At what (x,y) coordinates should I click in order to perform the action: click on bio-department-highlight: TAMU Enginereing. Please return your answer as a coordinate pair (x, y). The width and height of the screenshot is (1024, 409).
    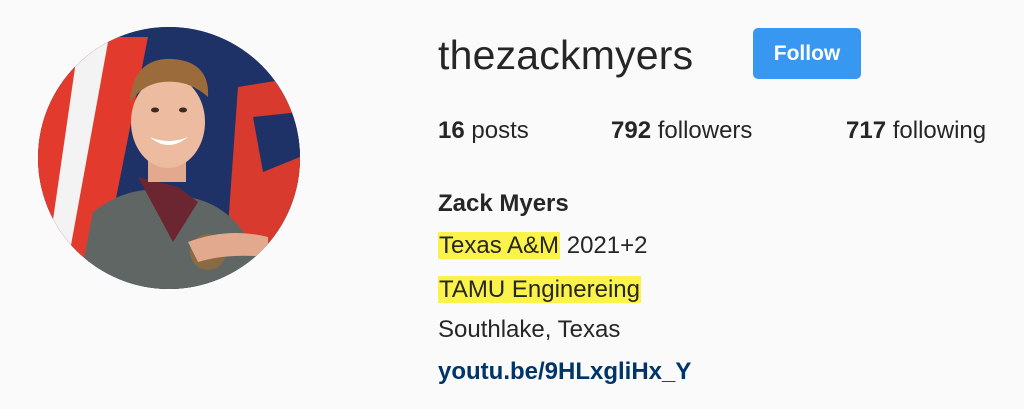
    Looking at the image, I should click on (539, 289).